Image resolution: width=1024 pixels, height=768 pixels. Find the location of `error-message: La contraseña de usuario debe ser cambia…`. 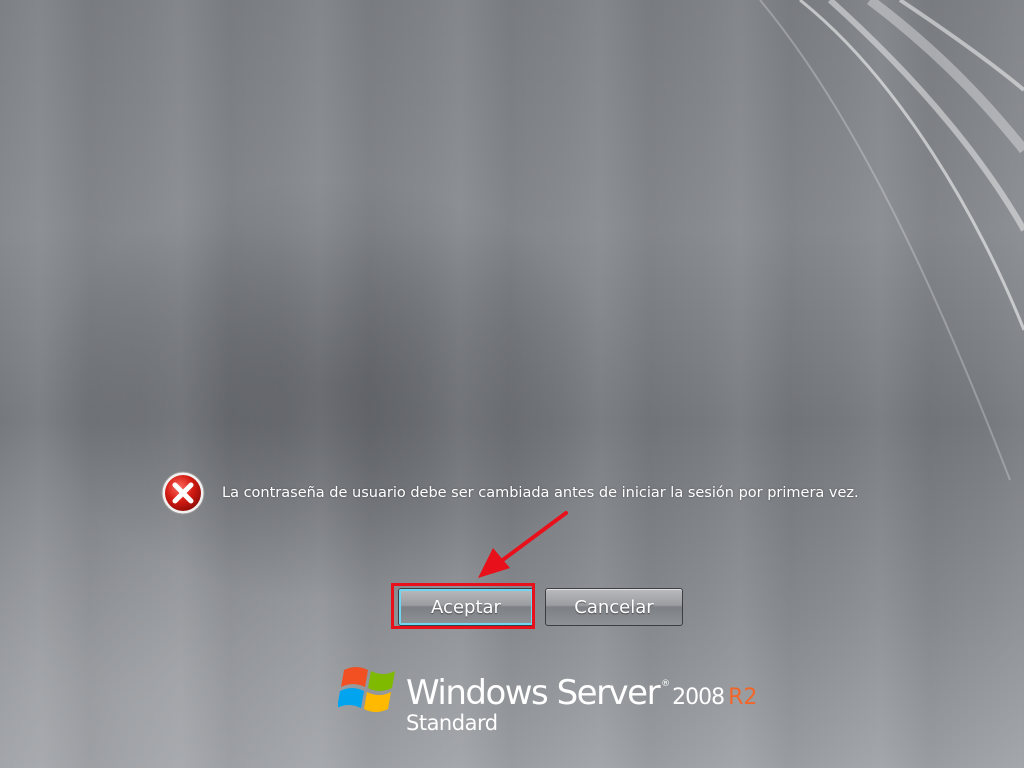

error-message: La contraseña de usuario debe ser cambia… is located at coordinates (509, 493).